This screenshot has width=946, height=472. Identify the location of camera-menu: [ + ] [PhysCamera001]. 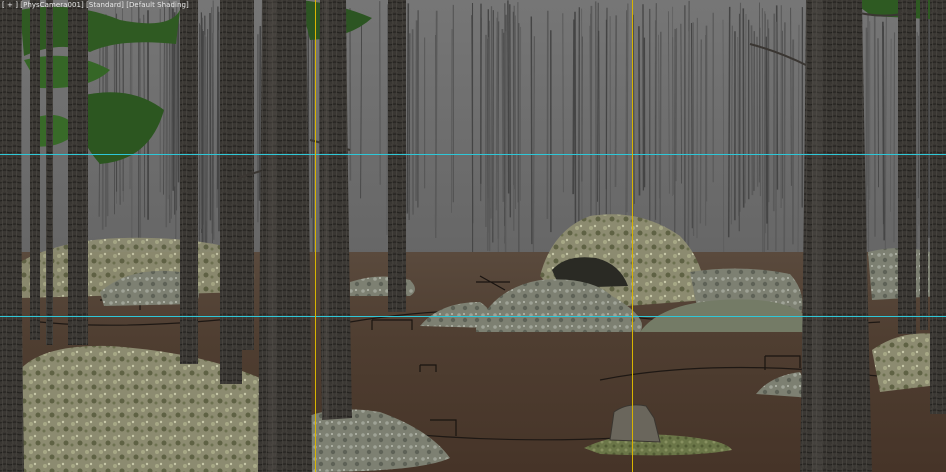
(43, 5).